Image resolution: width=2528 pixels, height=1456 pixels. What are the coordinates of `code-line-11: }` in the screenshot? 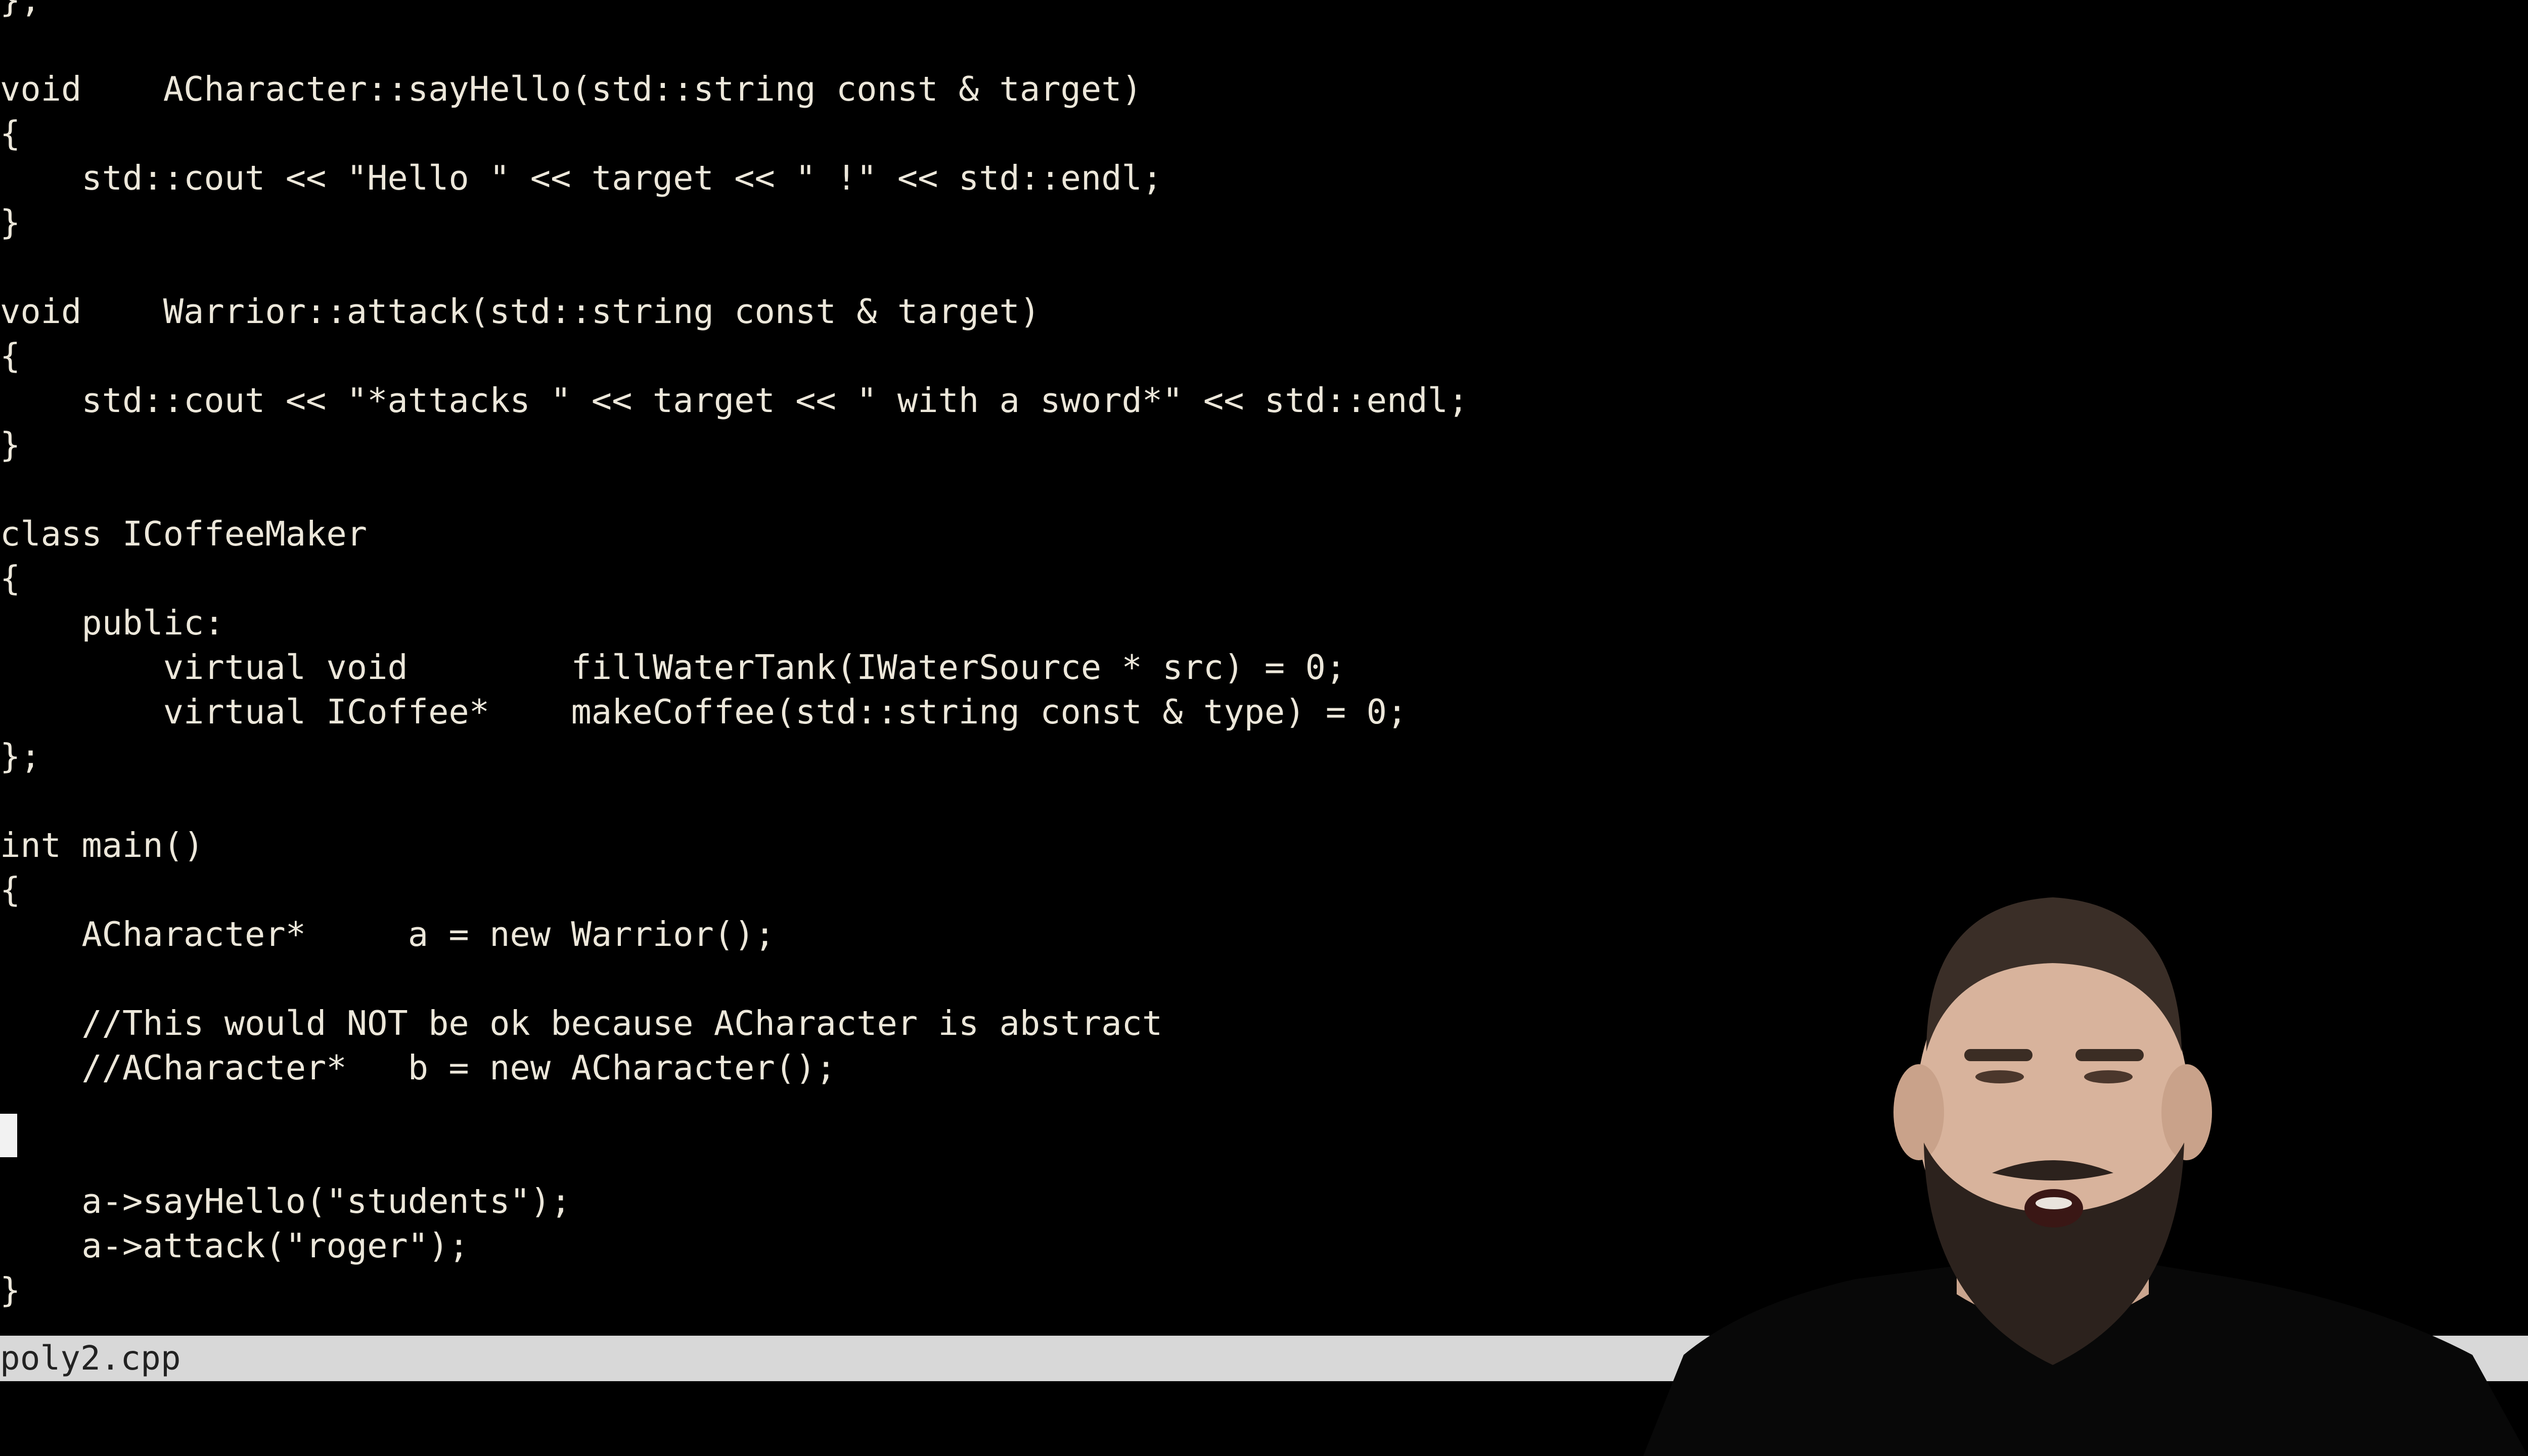 It's located at (11, 445).